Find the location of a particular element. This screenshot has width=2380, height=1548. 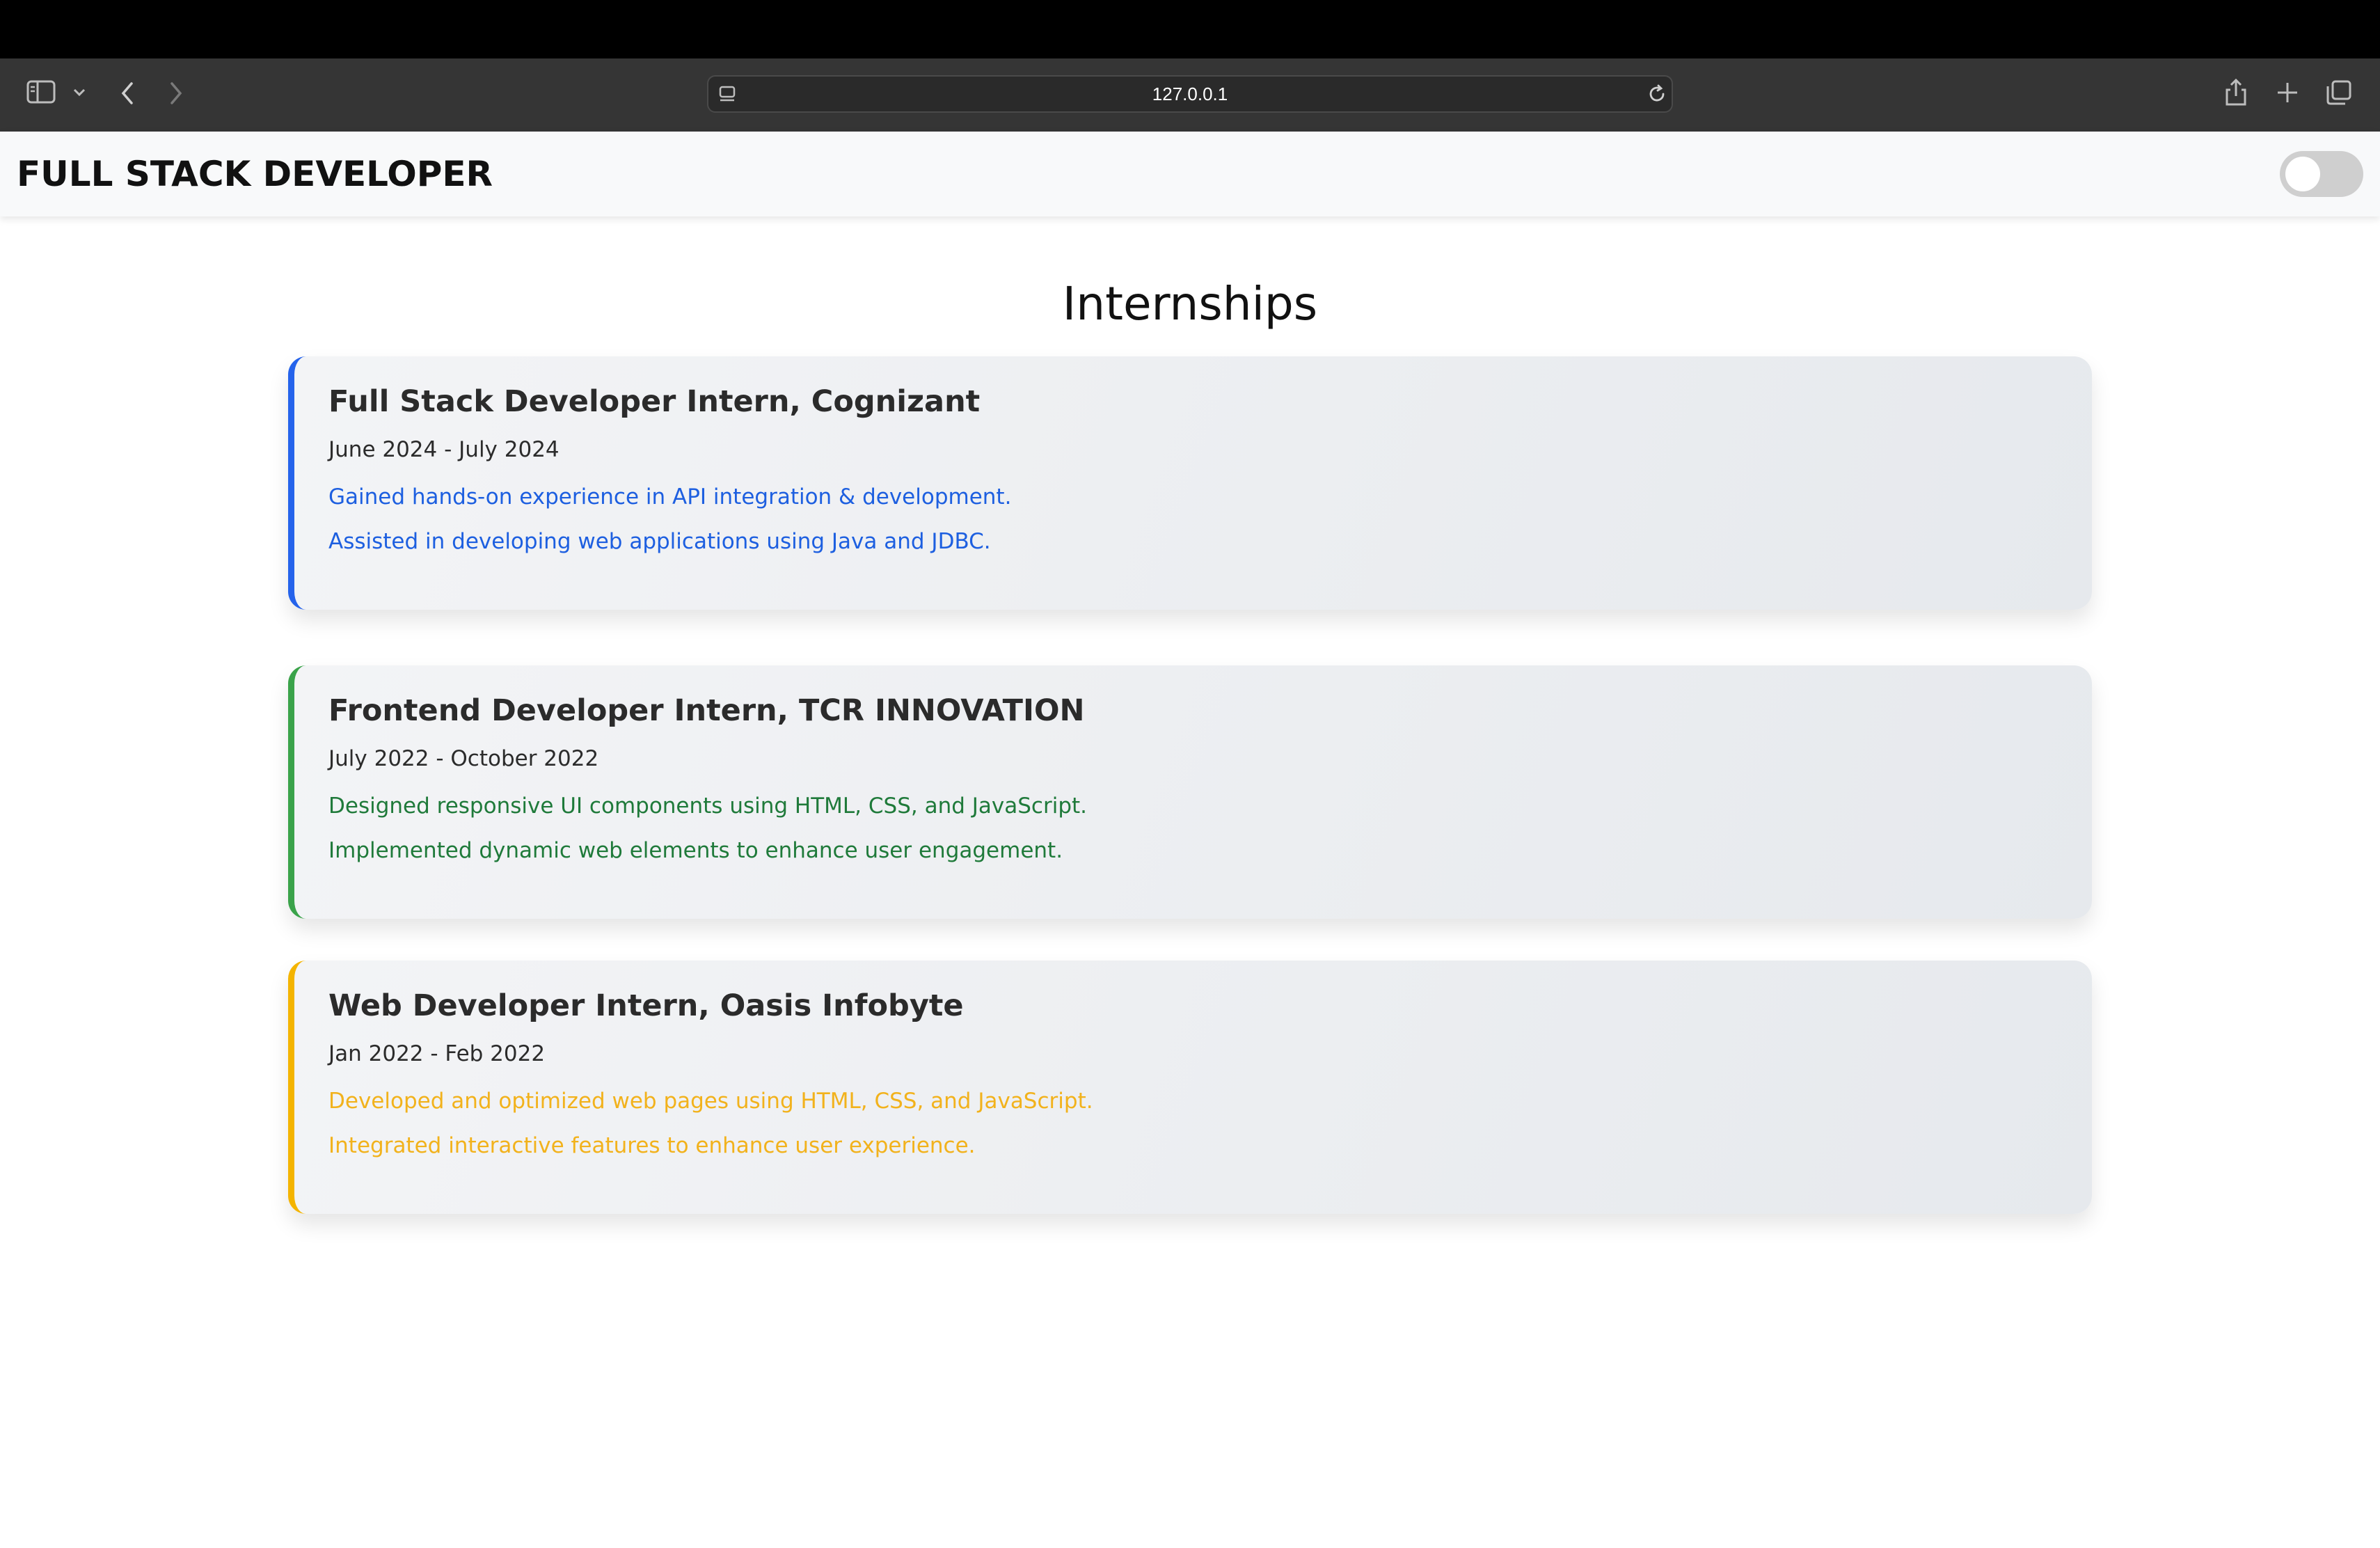

forward-arrow-icon is located at coordinates (176, 94).